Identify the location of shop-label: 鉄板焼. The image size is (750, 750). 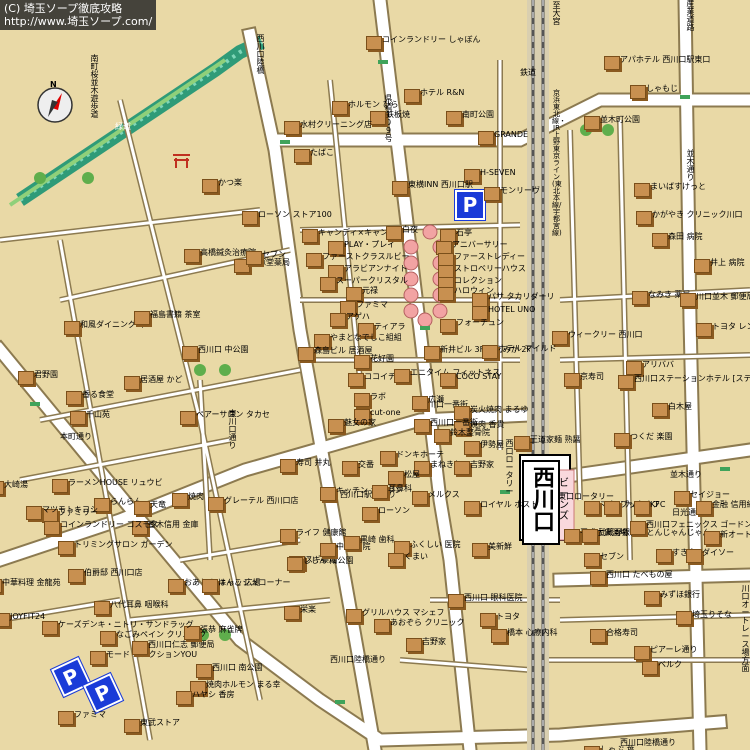
(398, 114).